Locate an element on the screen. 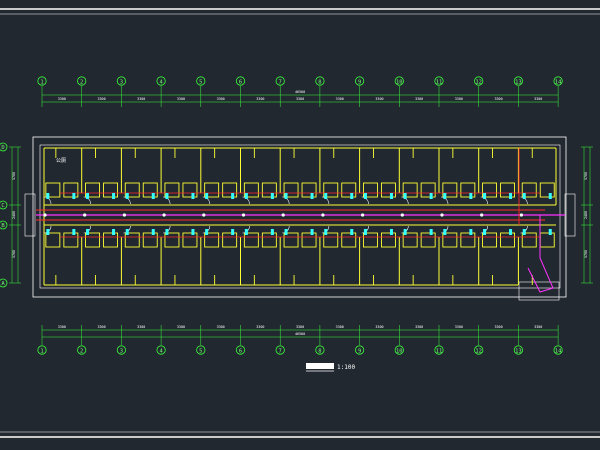 The height and width of the screenshot is (450, 600). row-bubble-label: C is located at coordinates (2, 206).